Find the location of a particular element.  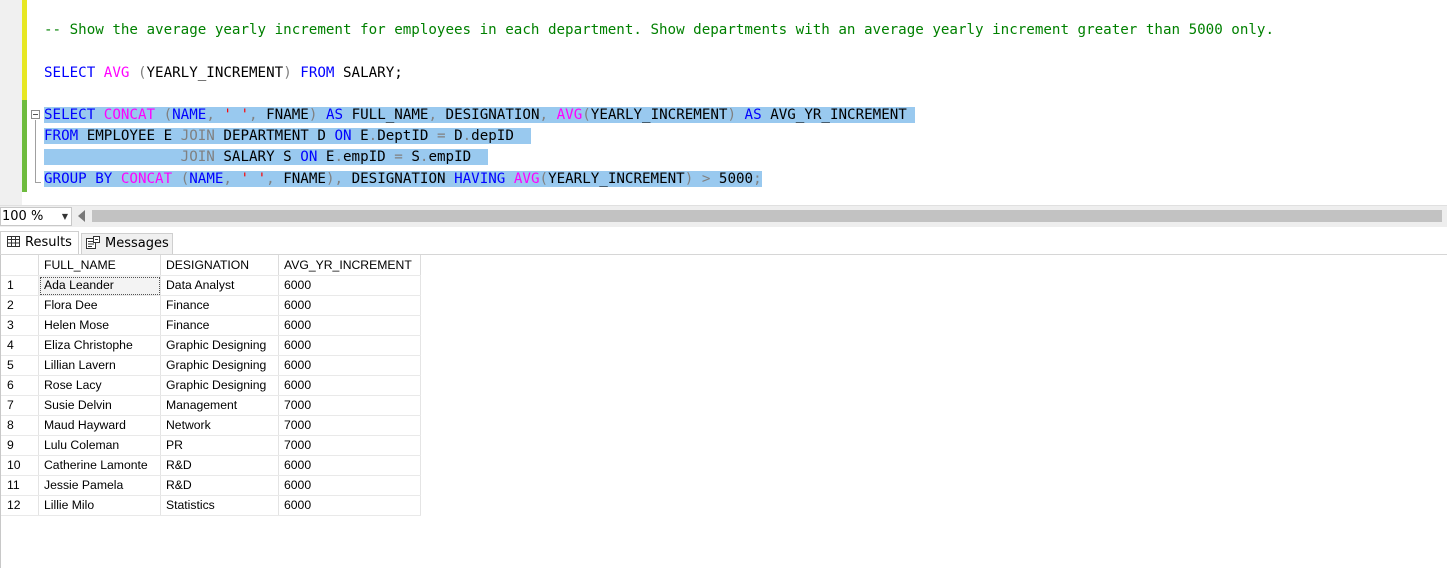

table-row: 6 Rose Lacy Graphic Designing 6000 is located at coordinates (211, 385).